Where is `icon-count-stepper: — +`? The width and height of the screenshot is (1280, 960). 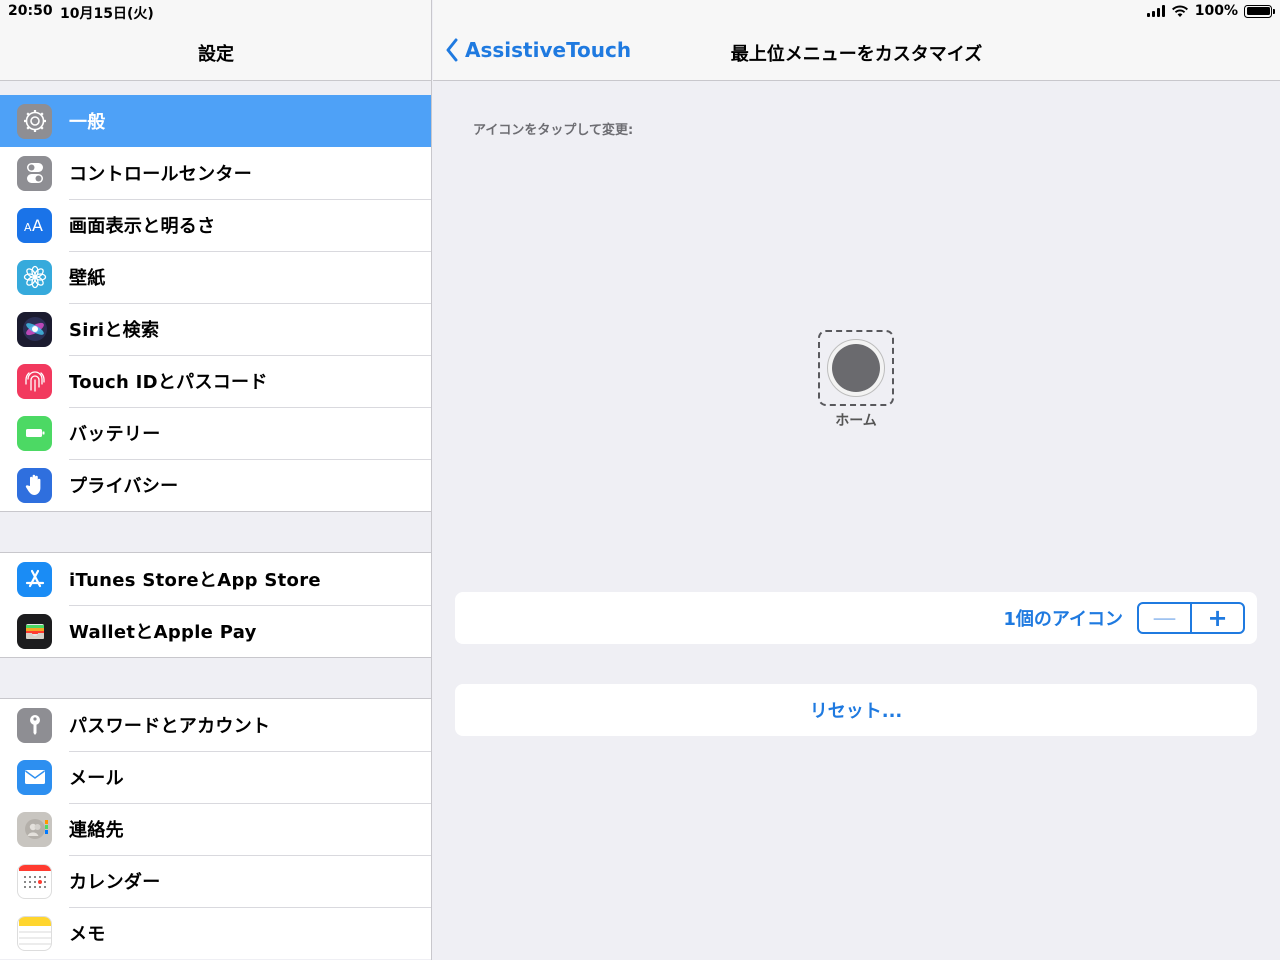 icon-count-stepper: — + is located at coordinates (1191, 618).